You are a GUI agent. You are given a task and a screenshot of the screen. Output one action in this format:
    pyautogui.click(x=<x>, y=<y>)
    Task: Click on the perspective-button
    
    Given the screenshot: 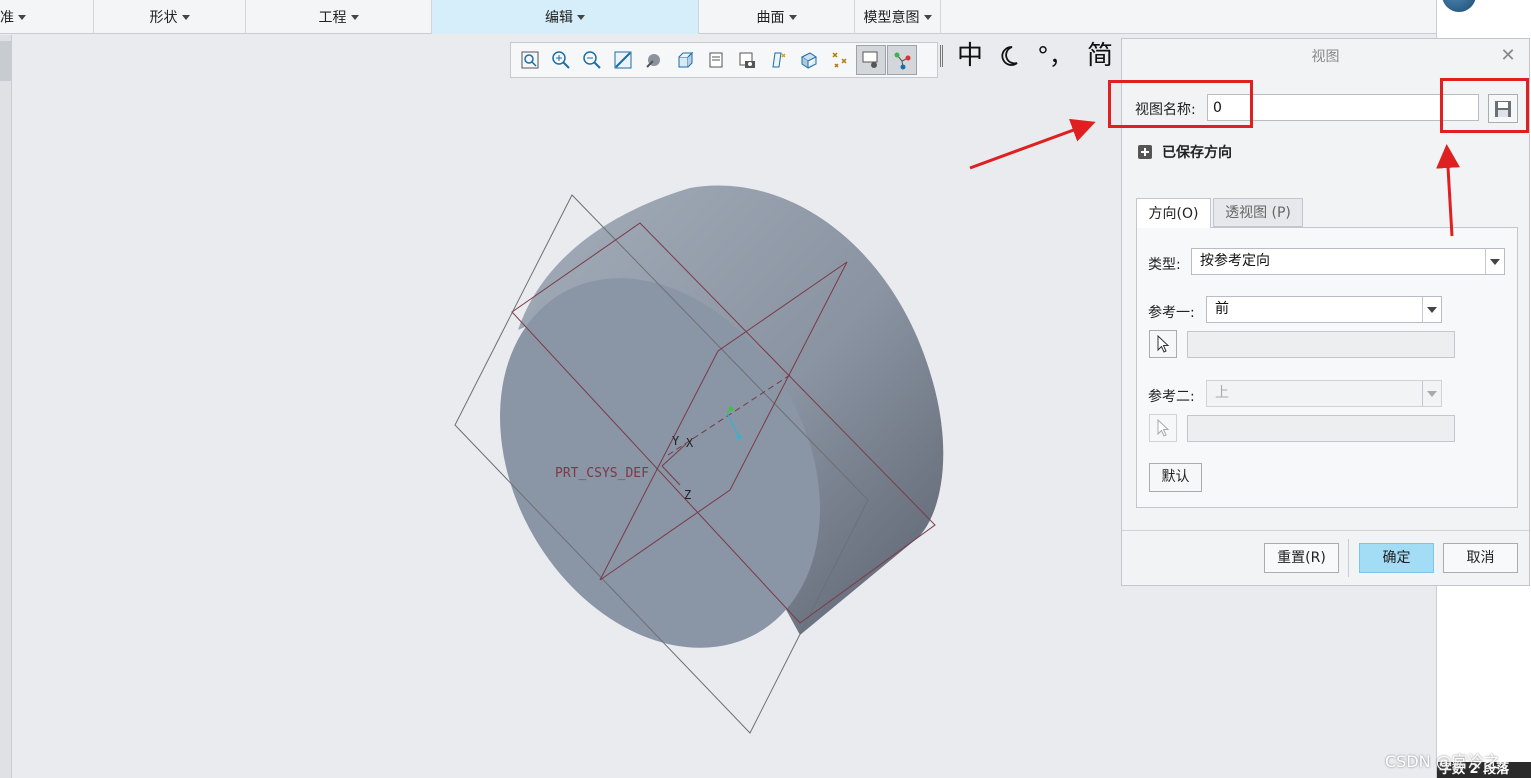 What is the action you would take?
    pyautogui.click(x=747, y=60)
    